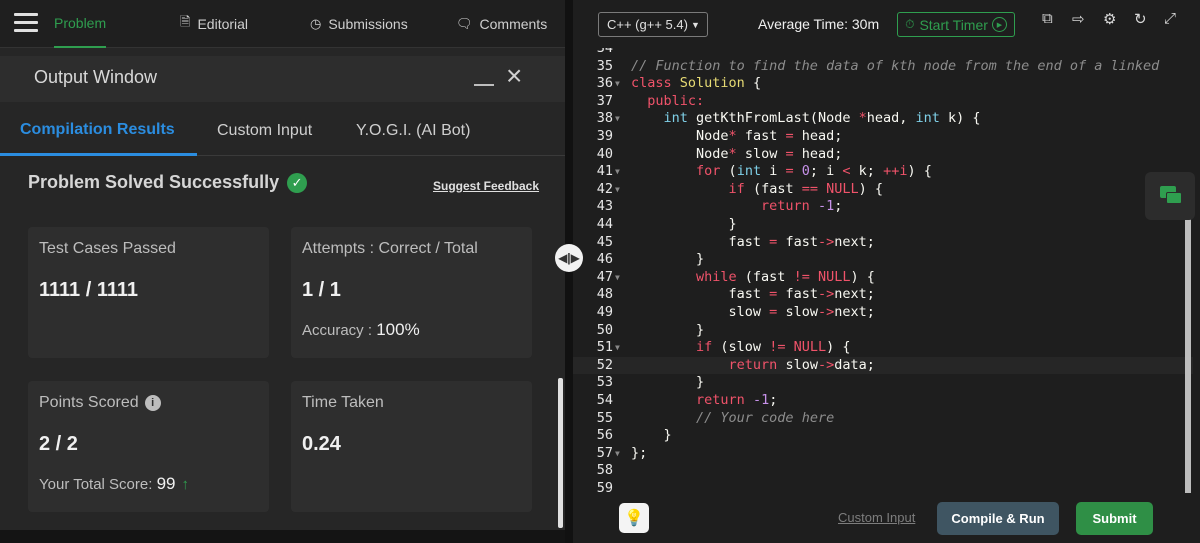 The width and height of the screenshot is (1200, 543). I want to click on code-line: 41 ▼ for (int i = 0; i < k; ++i) {, so click(883, 172).